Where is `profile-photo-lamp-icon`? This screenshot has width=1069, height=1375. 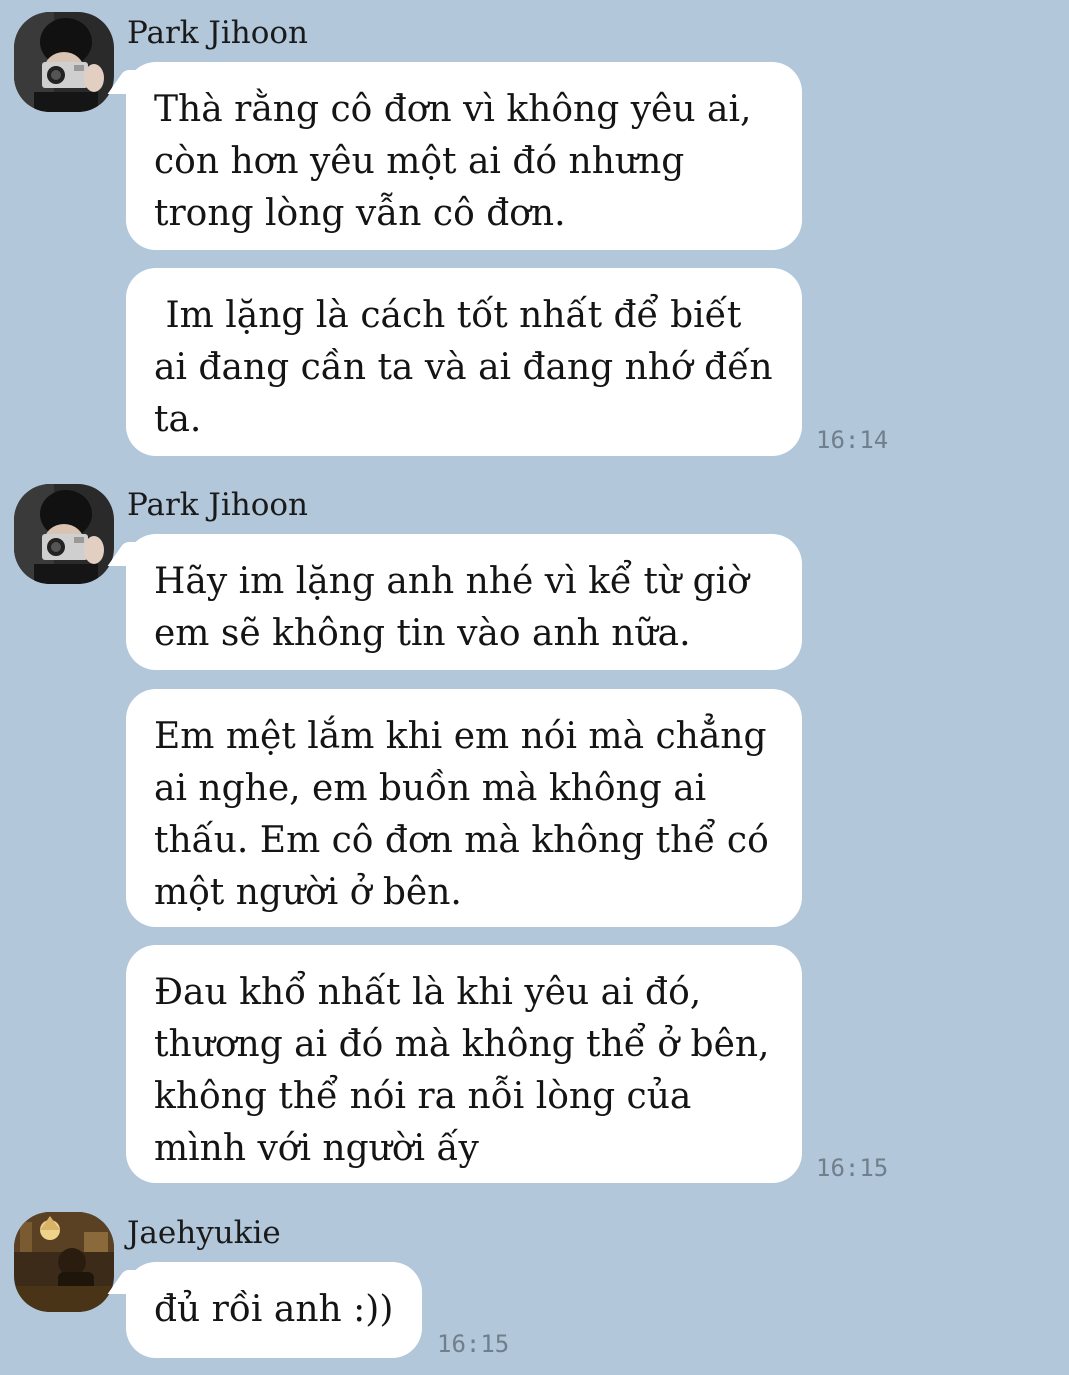
profile-photo-lamp-icon is located at coordinates (64, 1262).